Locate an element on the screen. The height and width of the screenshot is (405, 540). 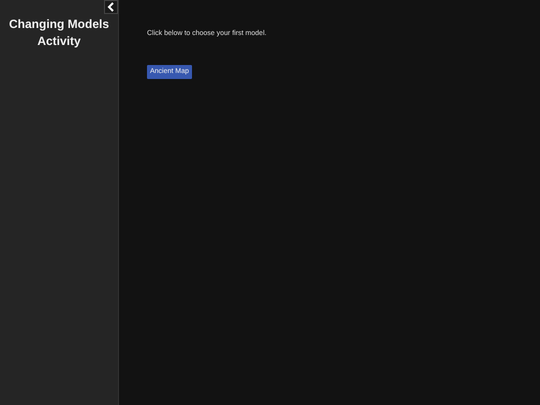
collapse-button is located at coordinates (111, 7).